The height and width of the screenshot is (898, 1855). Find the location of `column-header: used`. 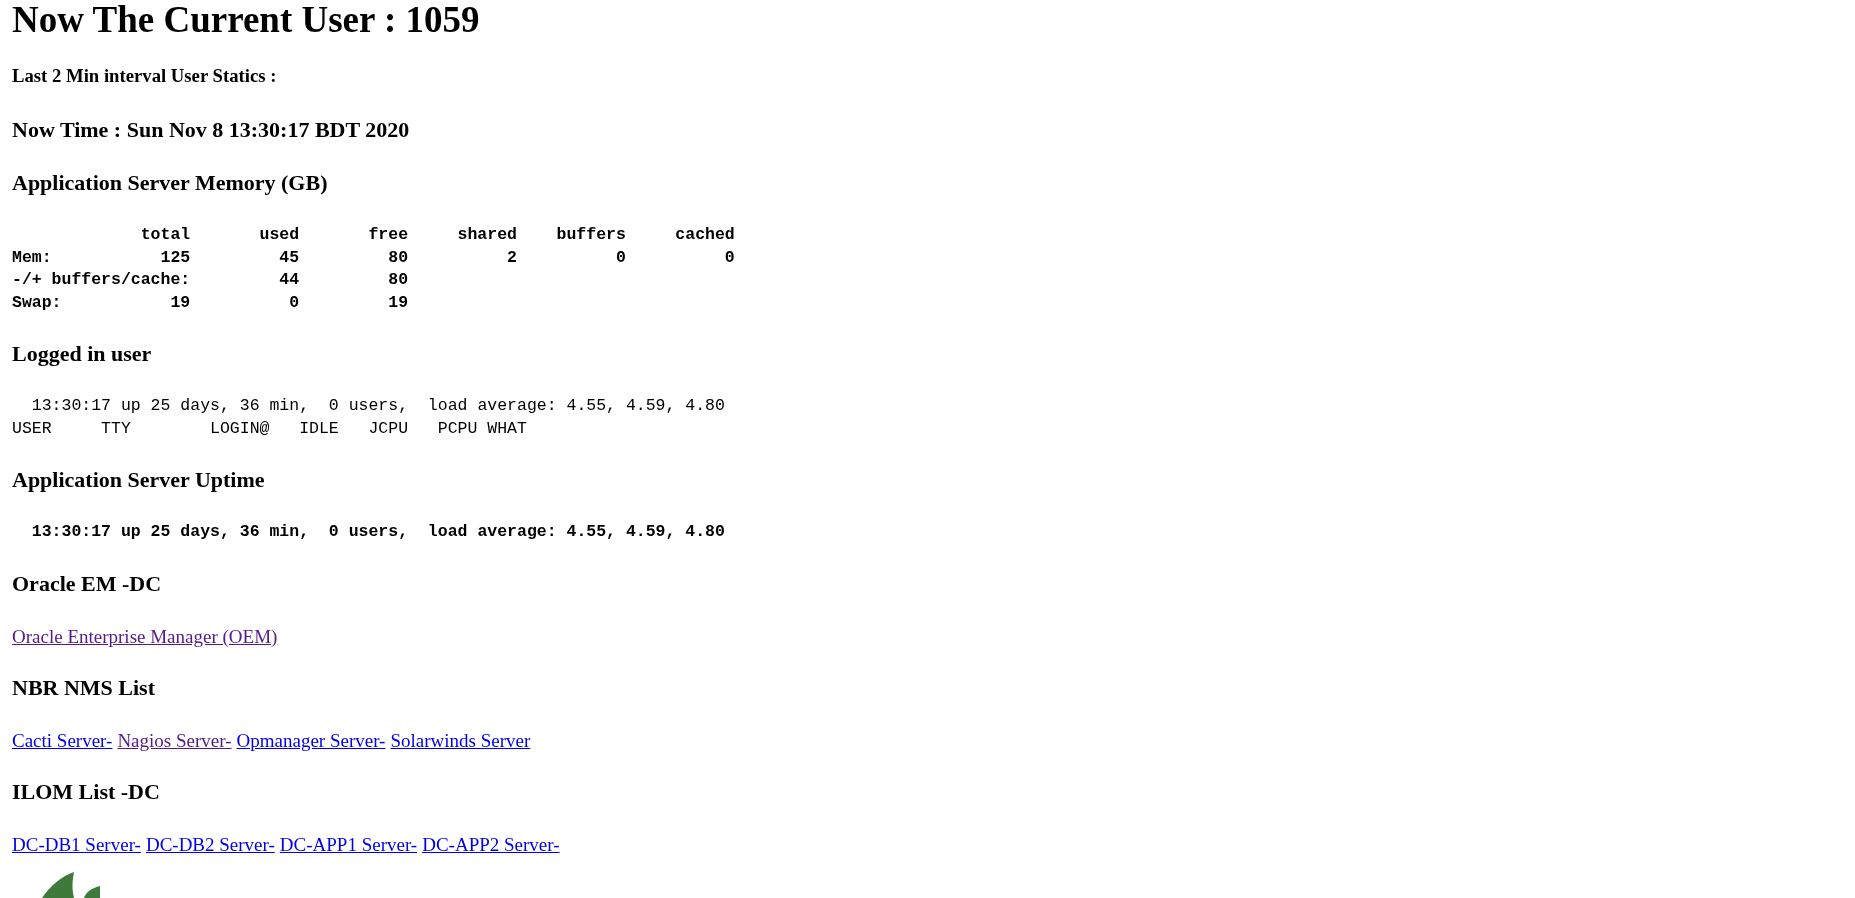

column-header: used is located at coordinates (279, 234).